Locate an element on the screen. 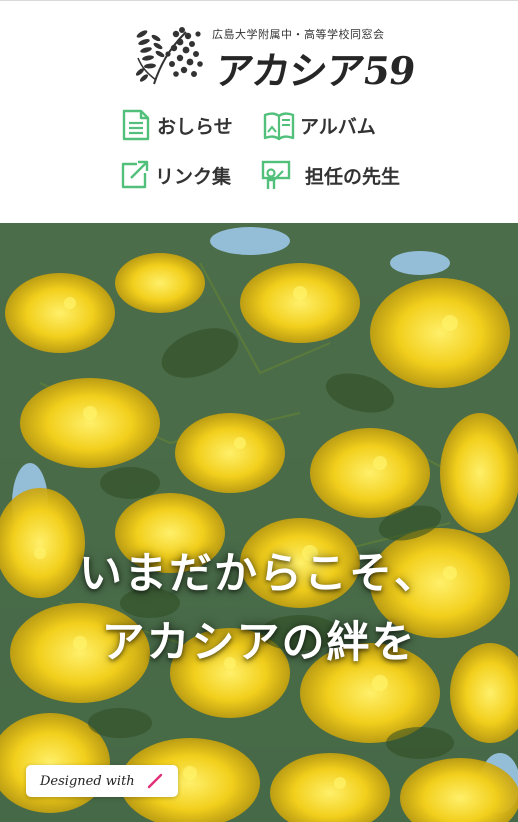 Image resolution: width=518 pixels, height=822 pixels. external-link-icon is located at coordinates (135, 174).